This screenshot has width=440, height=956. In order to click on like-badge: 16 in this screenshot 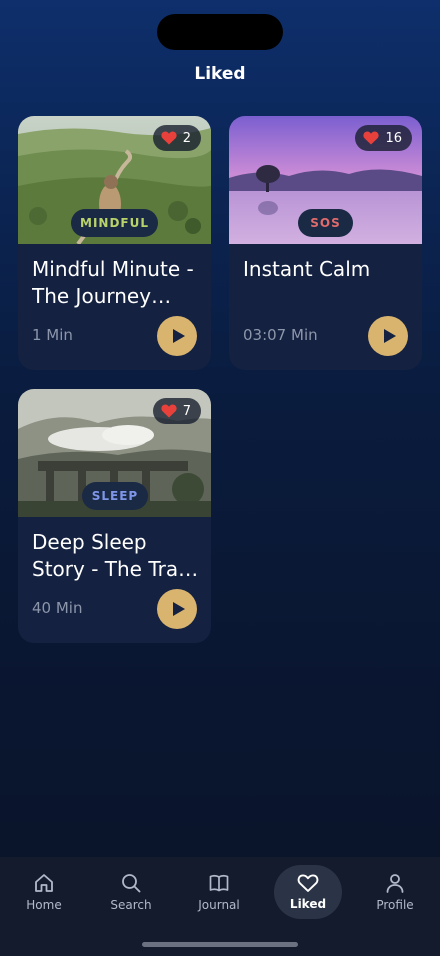, I will do `click(383, 138)`.